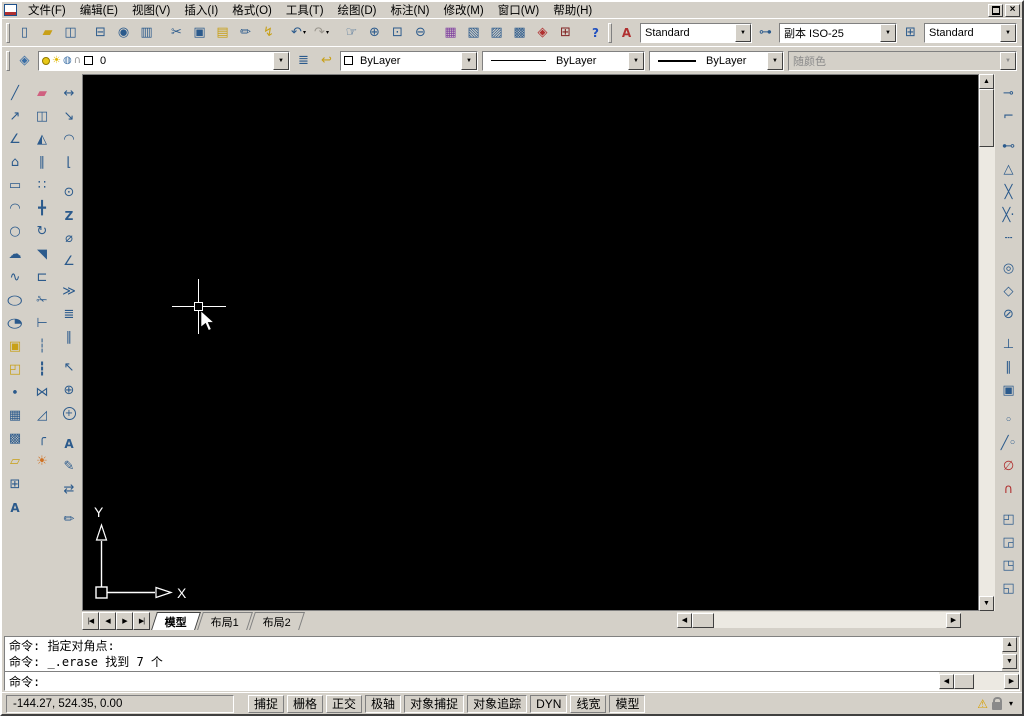 The image size is (1024, 716). I want to click on mirror-button: ◭, so click(42, 139).